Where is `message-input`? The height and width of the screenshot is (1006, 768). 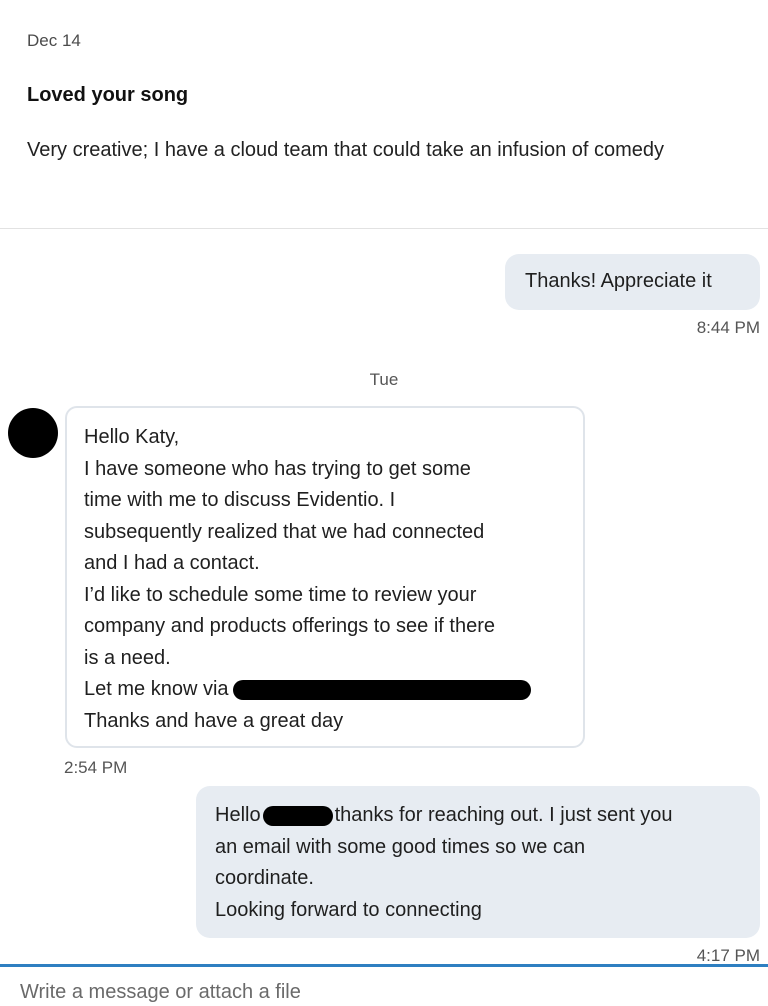
message-input is located at coordinates (389, 992).